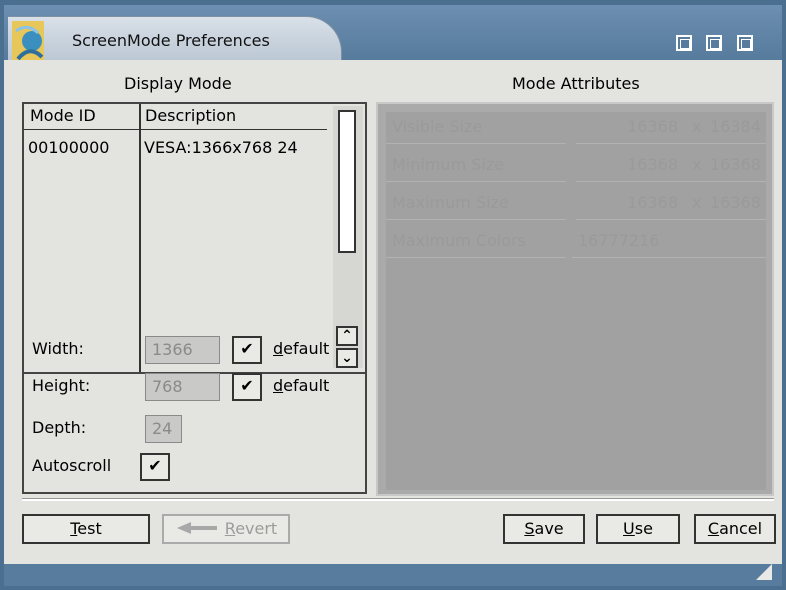 This screenshot has width=786, height=590. What do you see at coordinates (182, 387) in the screenshot?
I see `height-field: 768` at bounding box center [182, 387].